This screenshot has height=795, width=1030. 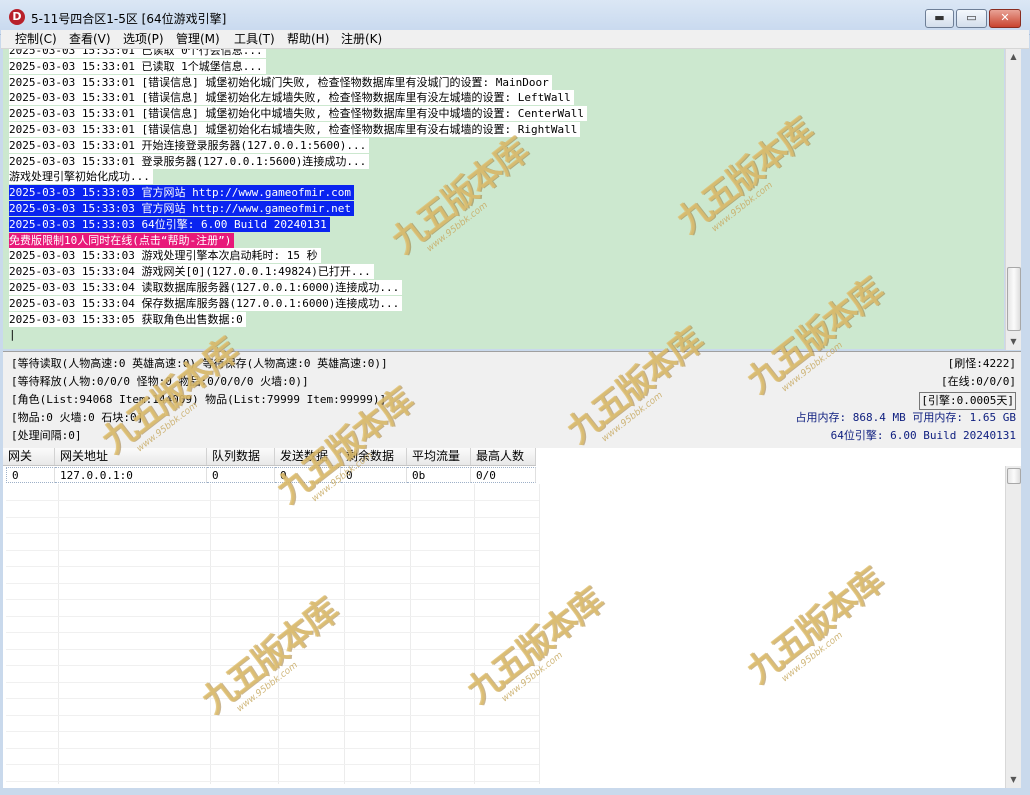 What do you see at coordinates (122, 240) in the screenshot?
I see `log-line: 免费版限制10人同时在线(点击“帮助-注册”)` at bounding box center [122, 240].